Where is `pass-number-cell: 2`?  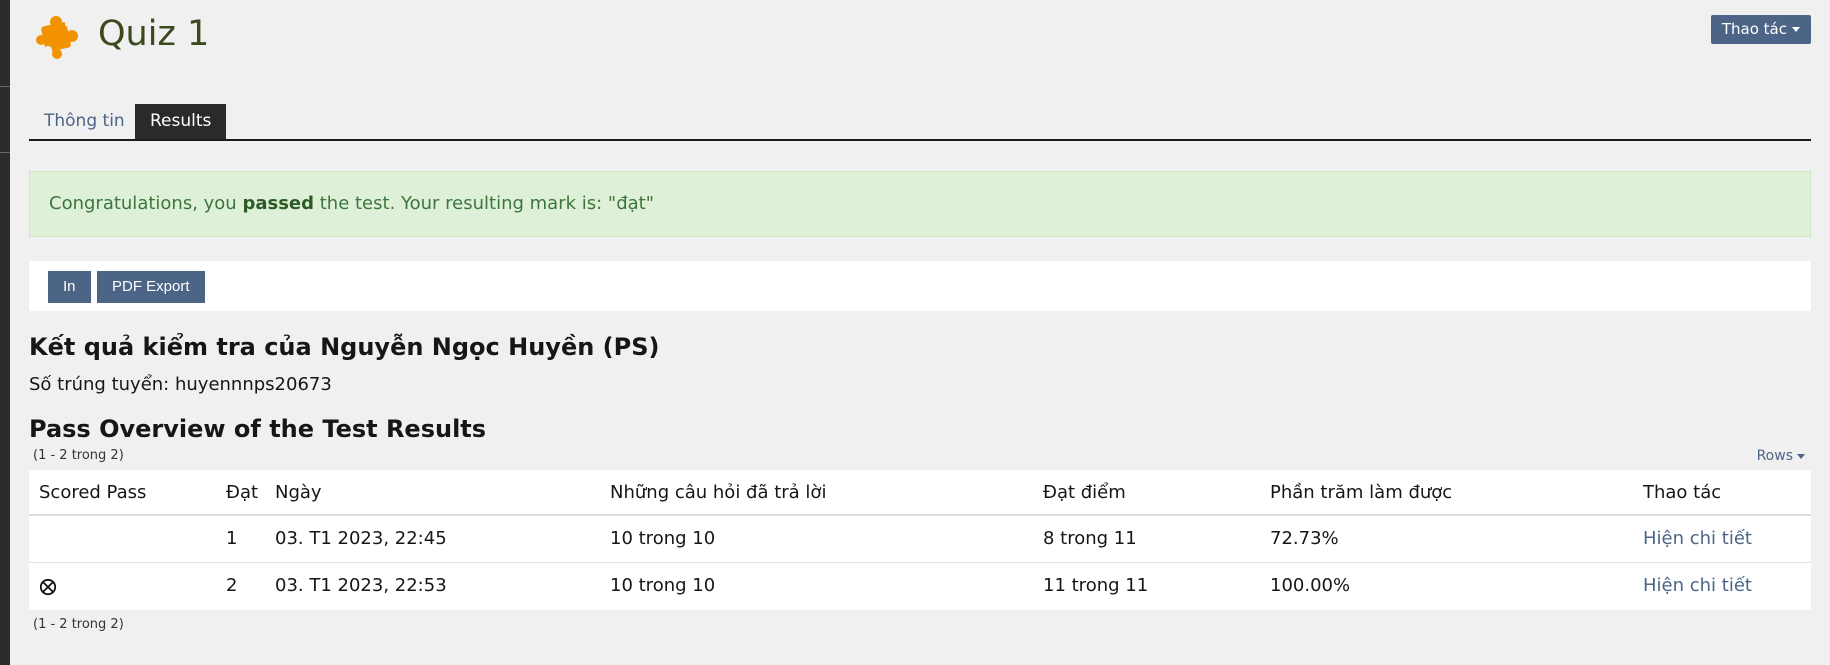
pass-number-cell: 2 is located at coordinates (232, 585).